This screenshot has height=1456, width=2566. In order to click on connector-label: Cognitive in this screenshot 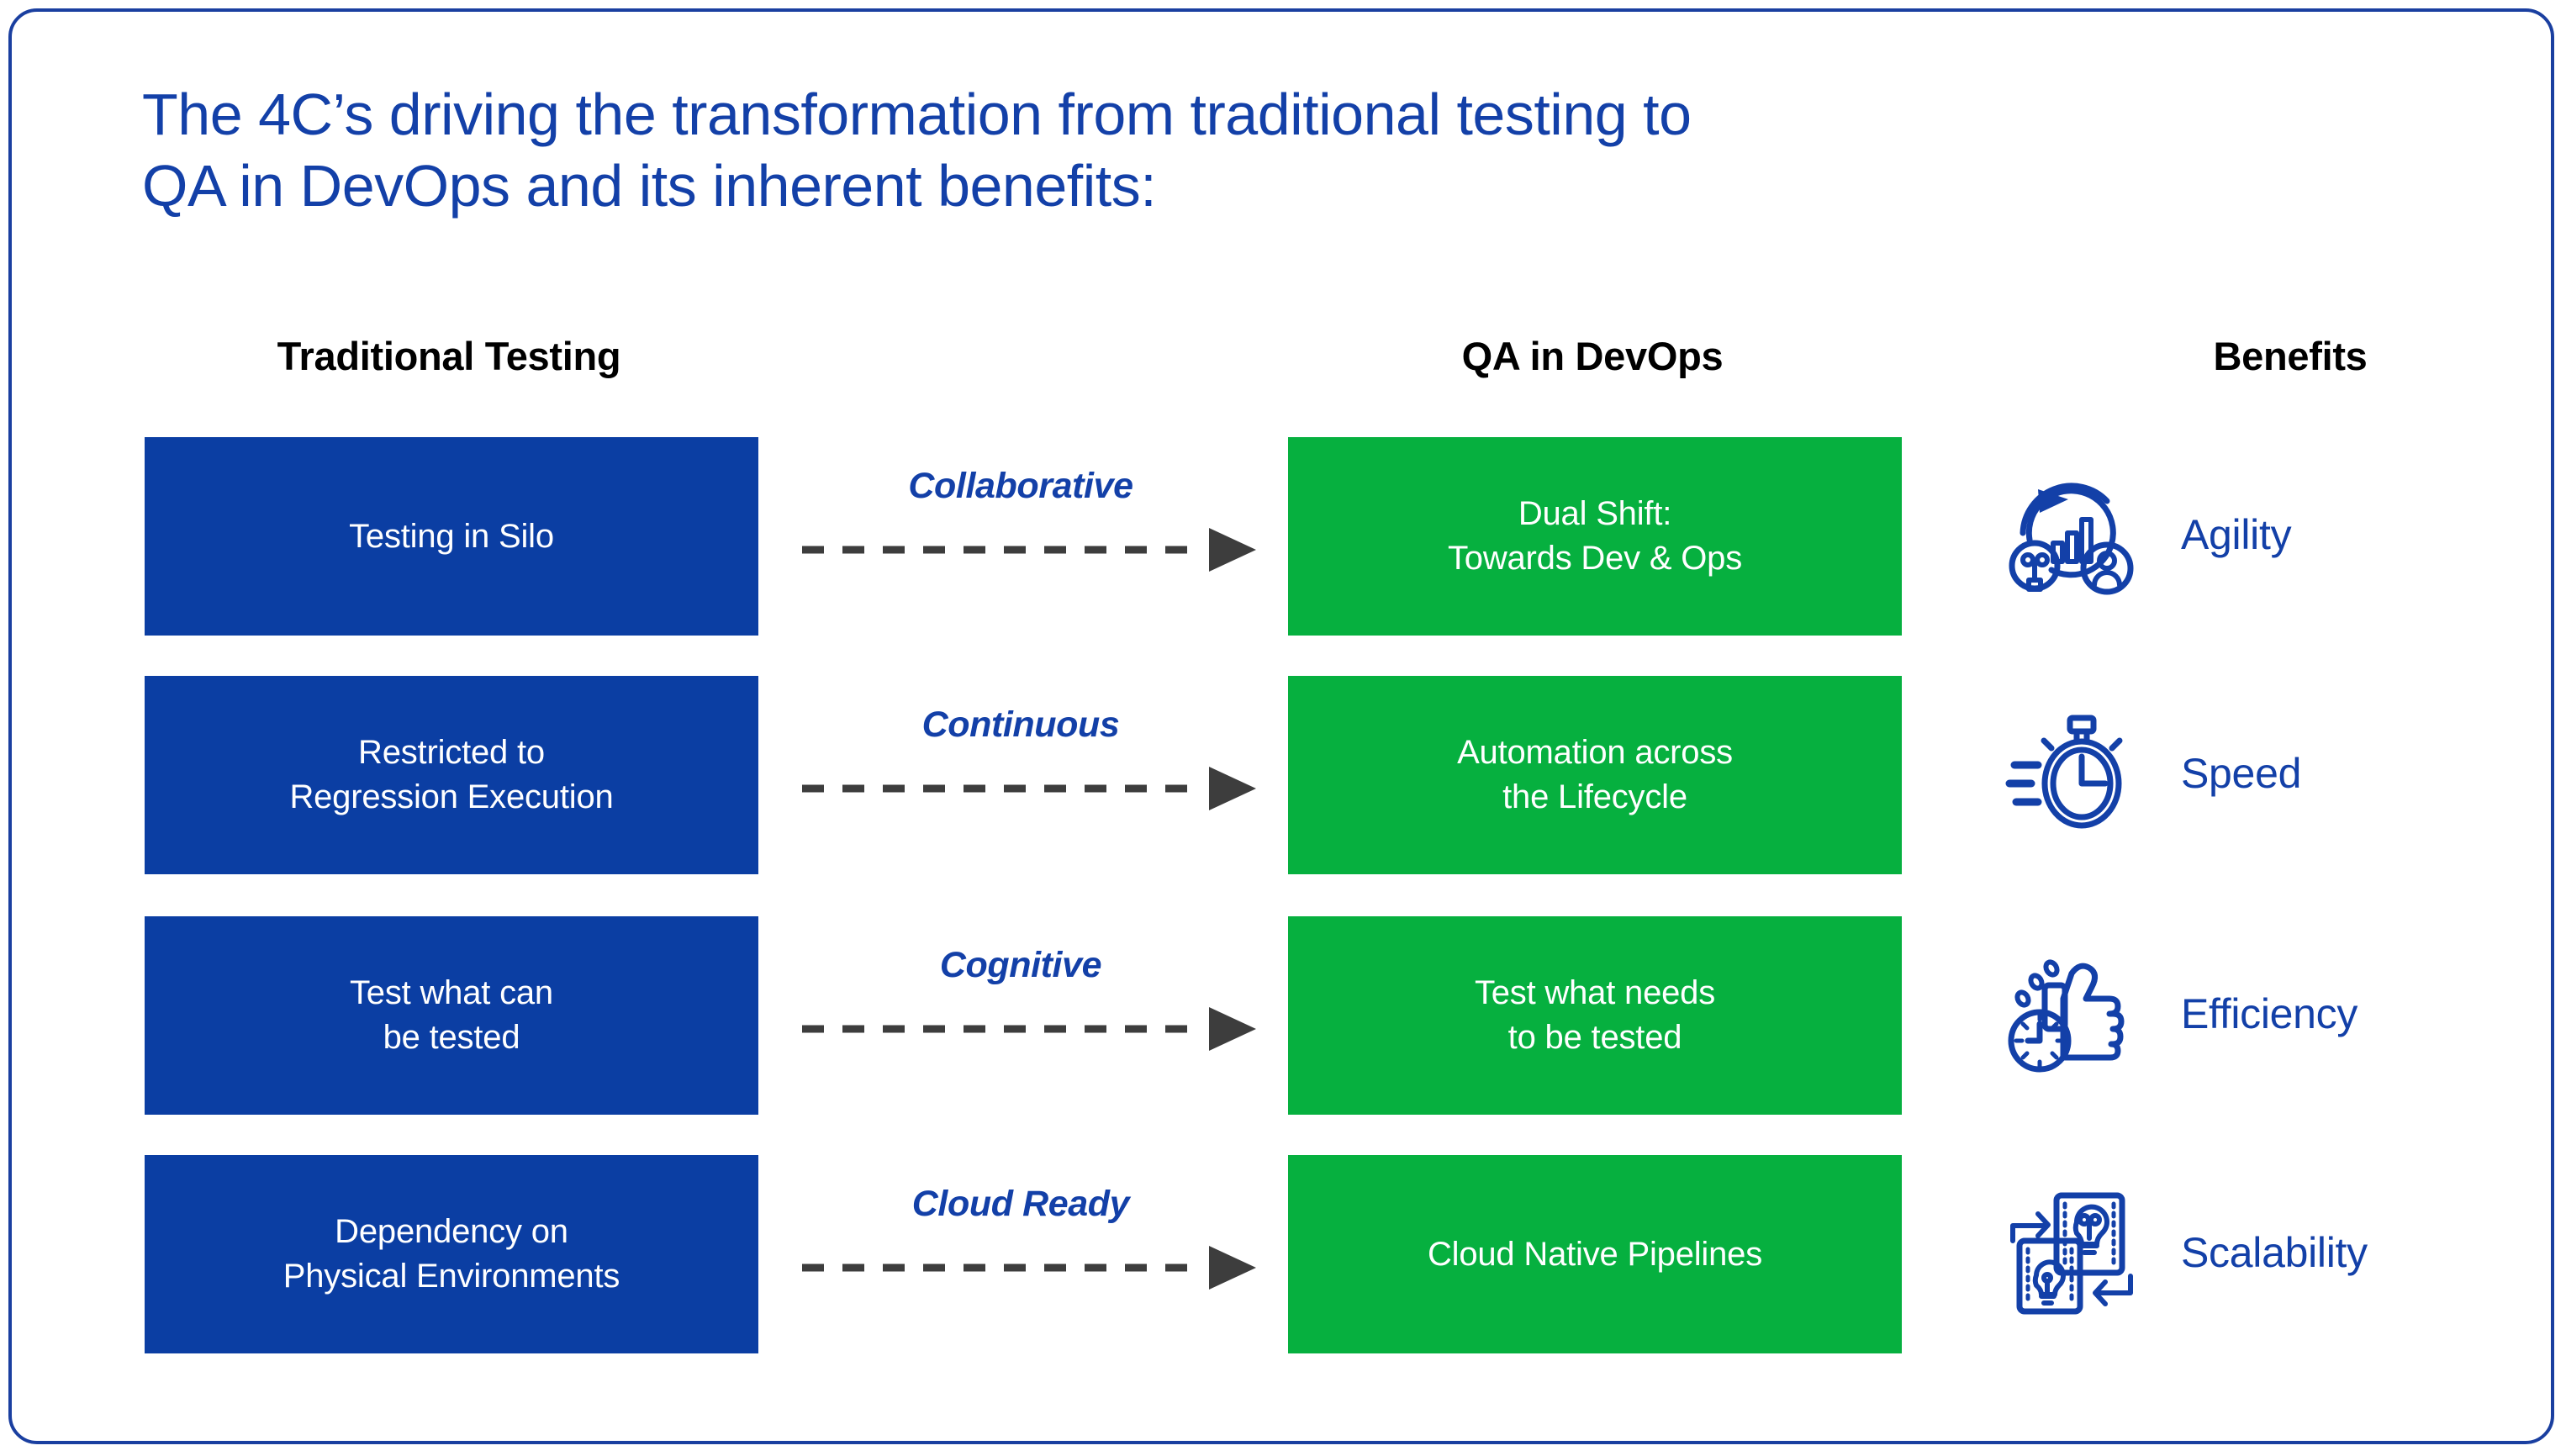, I will do `click(1020, 965)`.